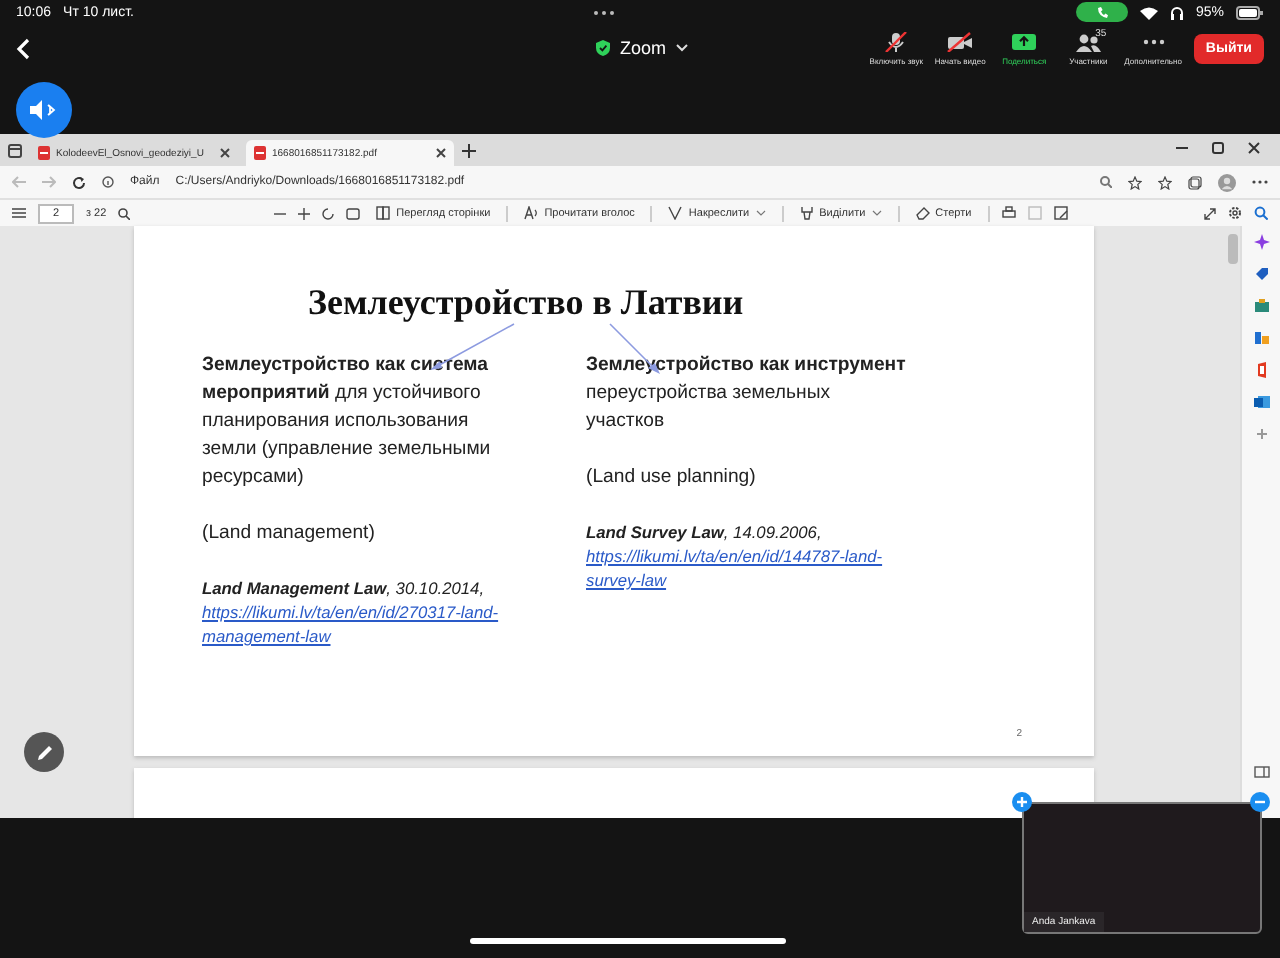 The image size is (1280, 958). I want to click on print-icon, so click(1008, 213).